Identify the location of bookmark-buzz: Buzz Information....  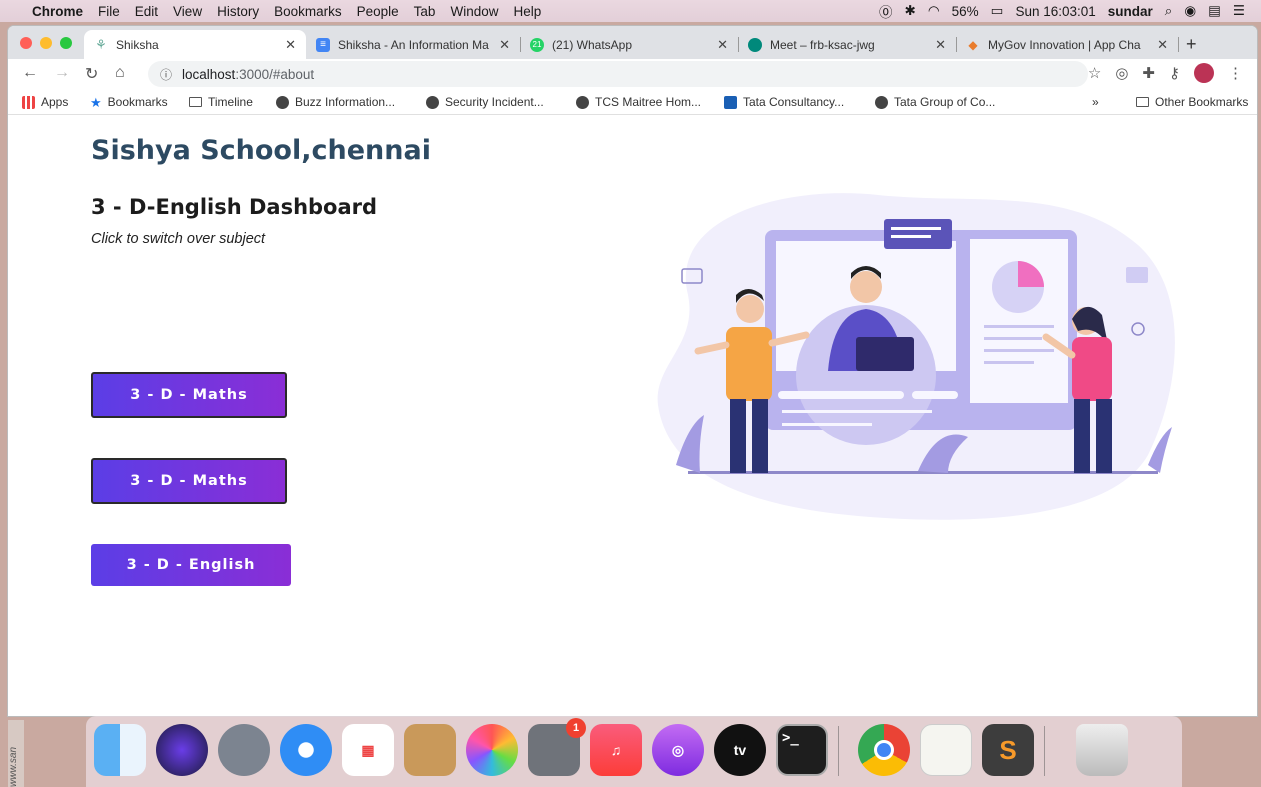
(335, 102).